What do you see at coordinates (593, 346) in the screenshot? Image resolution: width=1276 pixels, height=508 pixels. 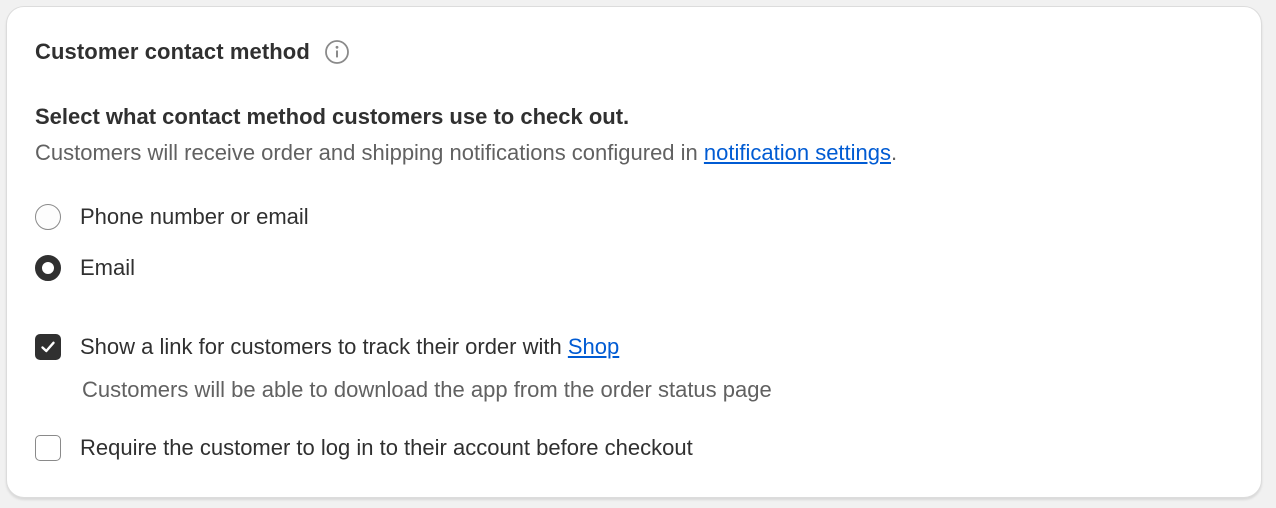 I see `shop-link: Shop` at bounding box center [593, 346].